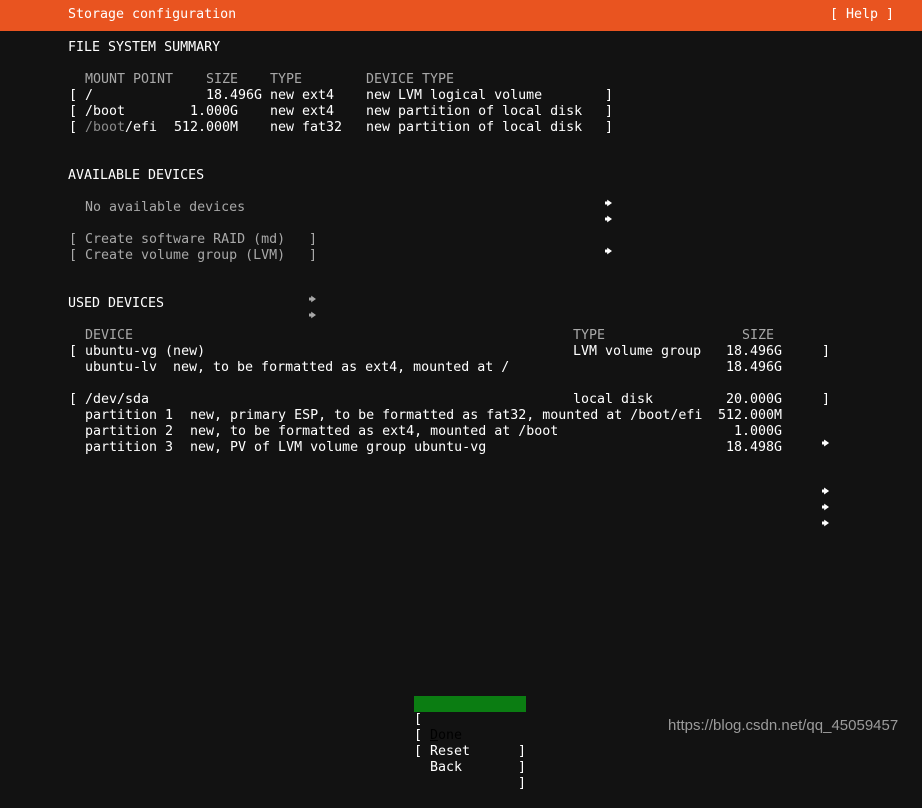 Image resolution: width=922 pixels, height=808 pixels. I want to click on device-size-value: 512.000M, so click(750, 415).